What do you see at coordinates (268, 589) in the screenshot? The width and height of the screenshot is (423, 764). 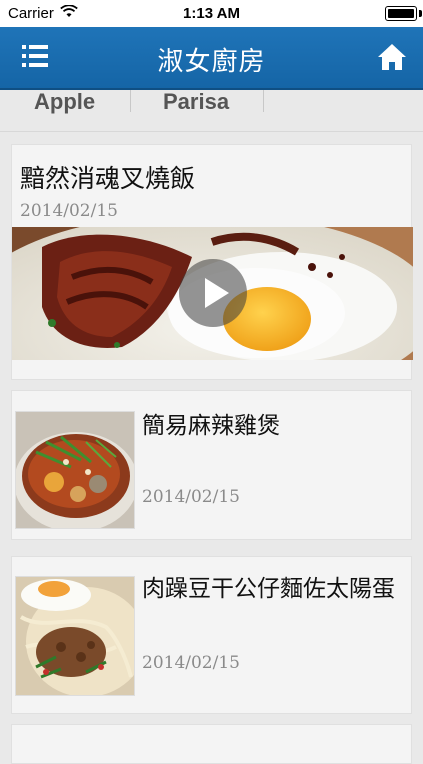 I see `recipe-title: 肉躁豆干公仔麵佐太陽蛋` at bounding box center [268, 589].